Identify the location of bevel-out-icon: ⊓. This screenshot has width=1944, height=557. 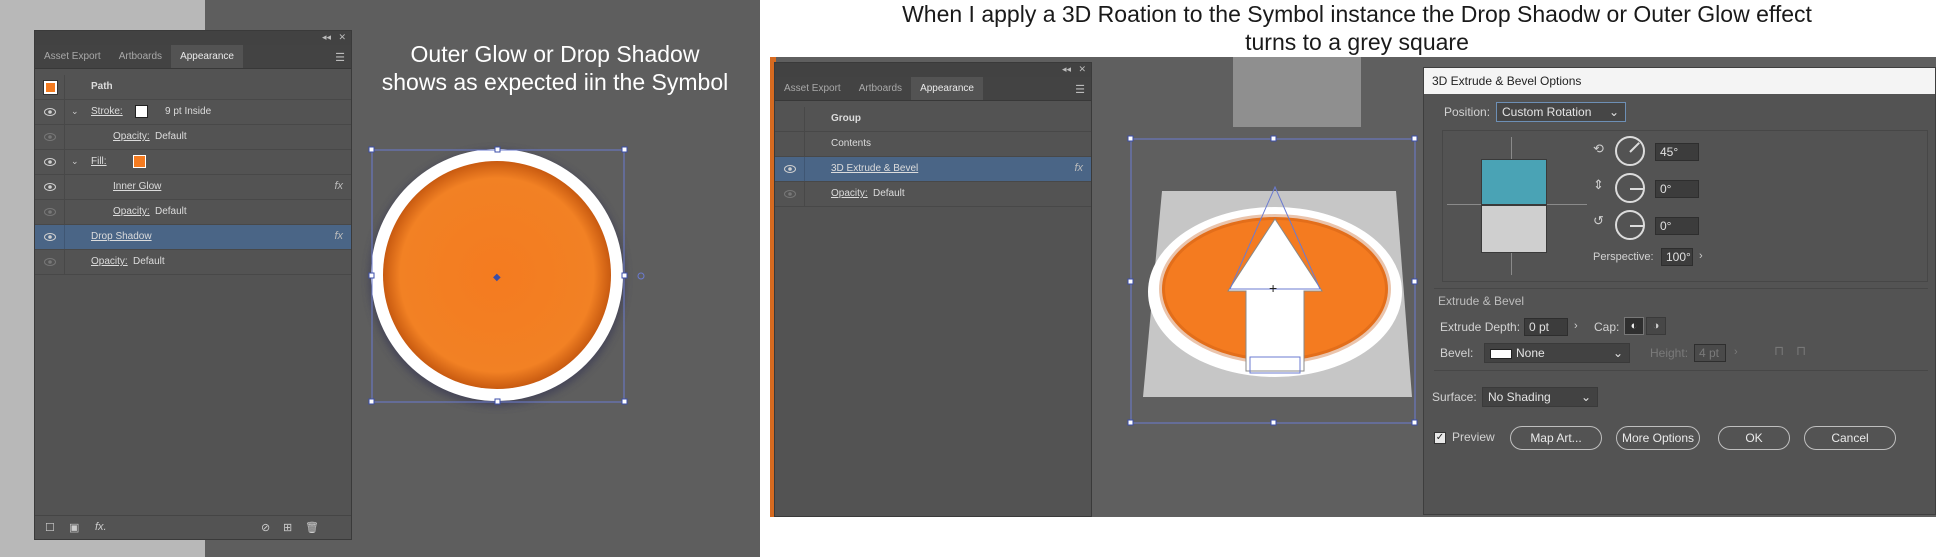
(1801, 351).